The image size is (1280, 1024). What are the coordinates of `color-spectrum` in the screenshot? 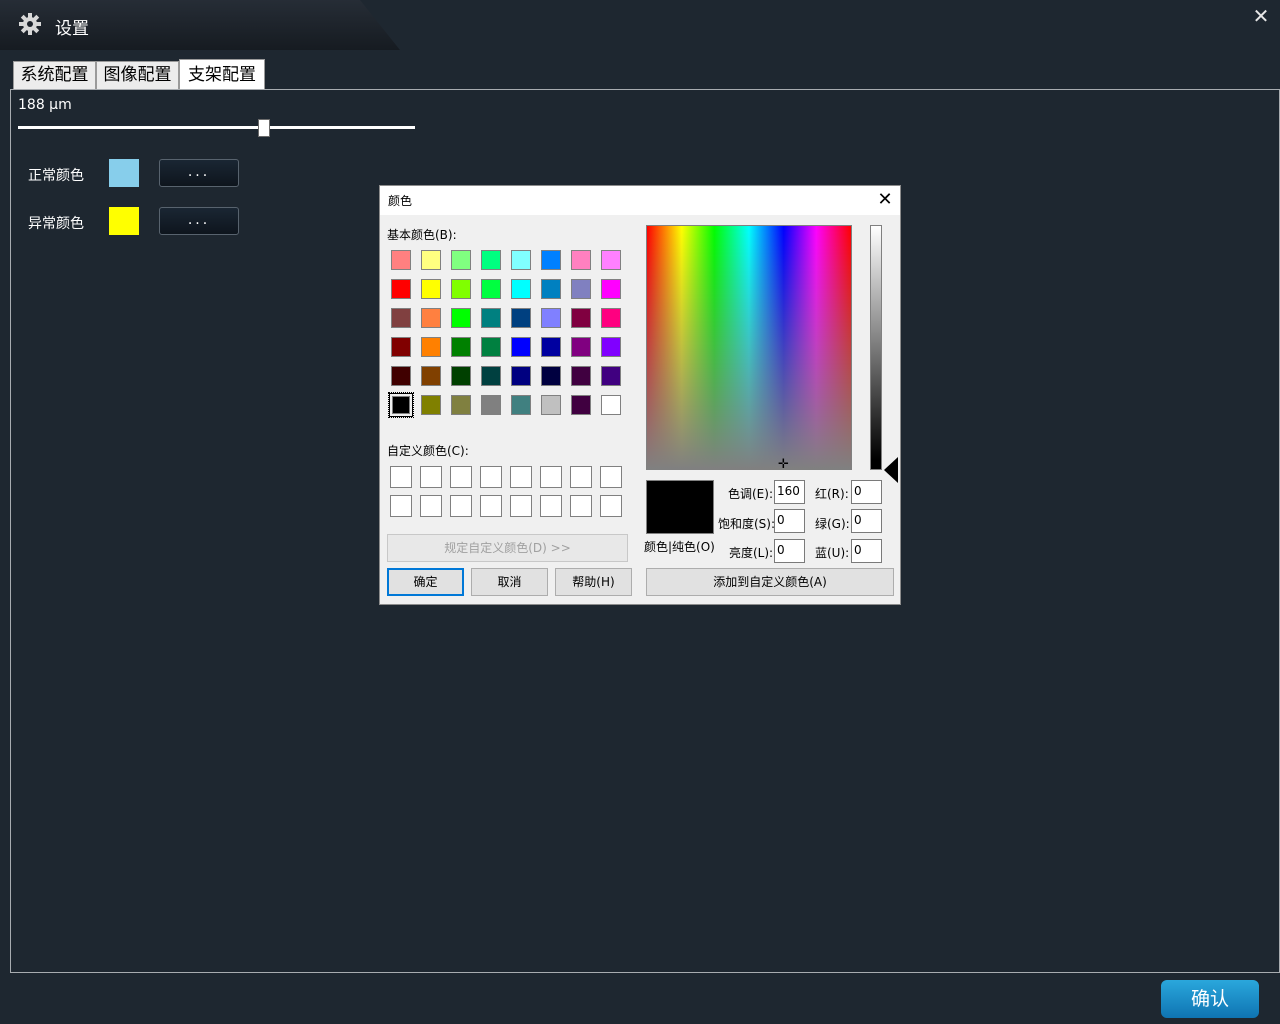 It's located at (749, 347).